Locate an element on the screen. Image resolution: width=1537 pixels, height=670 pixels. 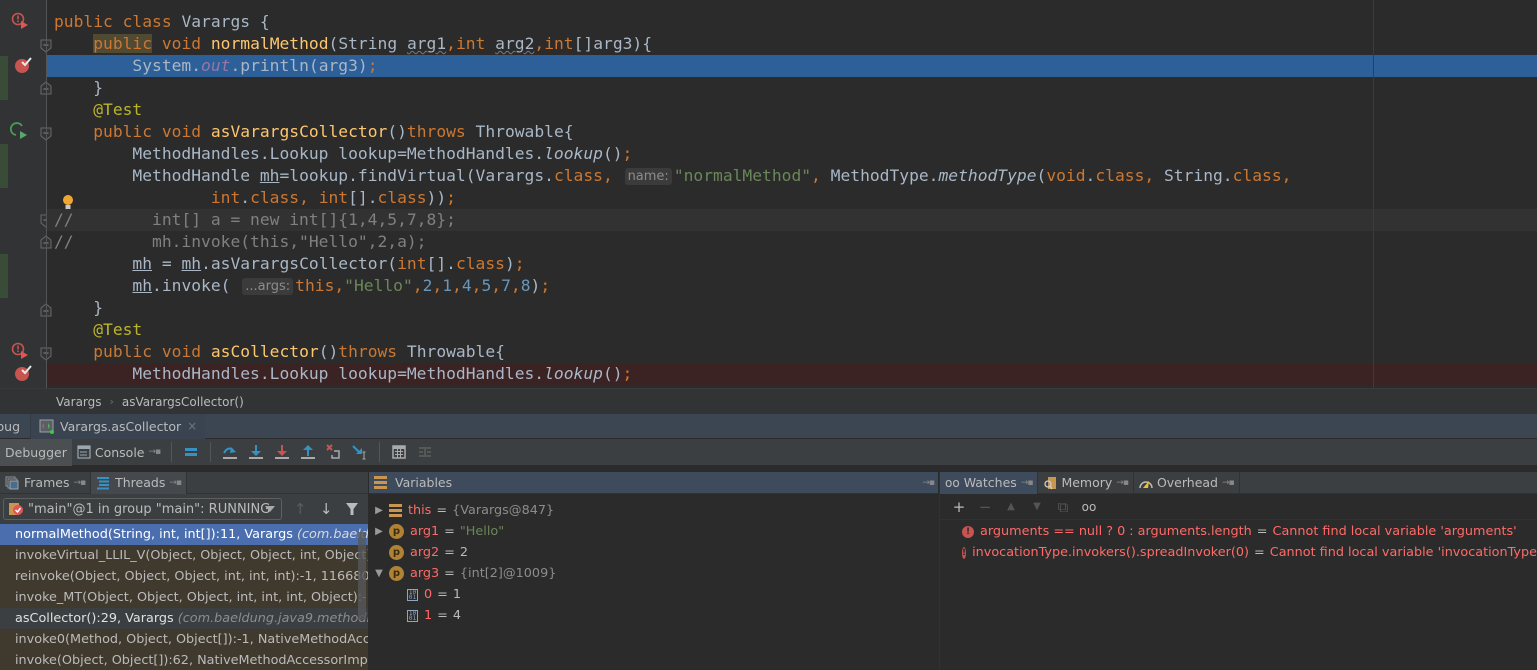
collapse-arrow-icon: ▼ is located at coordinates (379, 573).